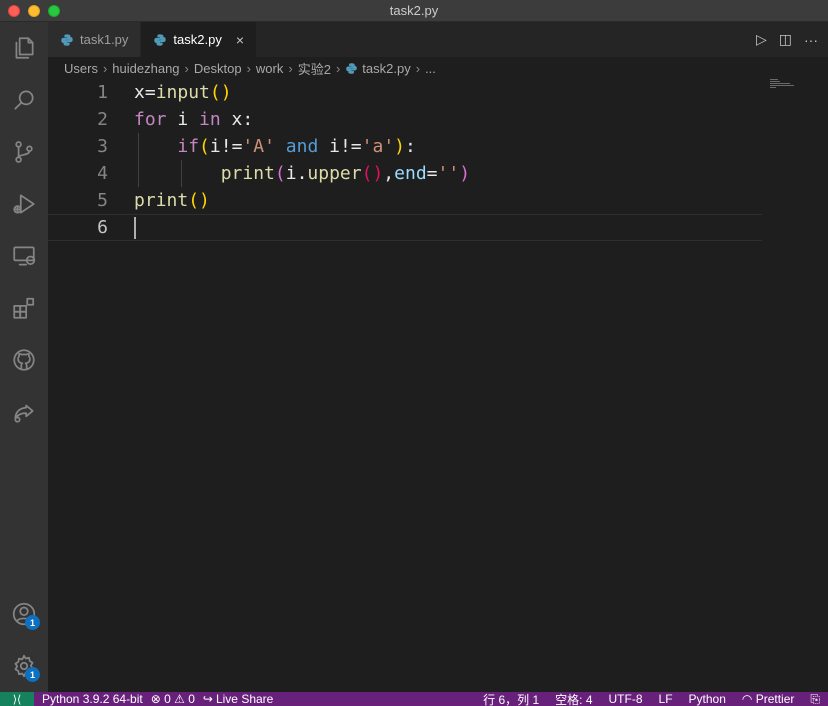  Describe the element at coordinates (24, 666) in the screenshot. I see `settings-gear-icon: 1` at that location.